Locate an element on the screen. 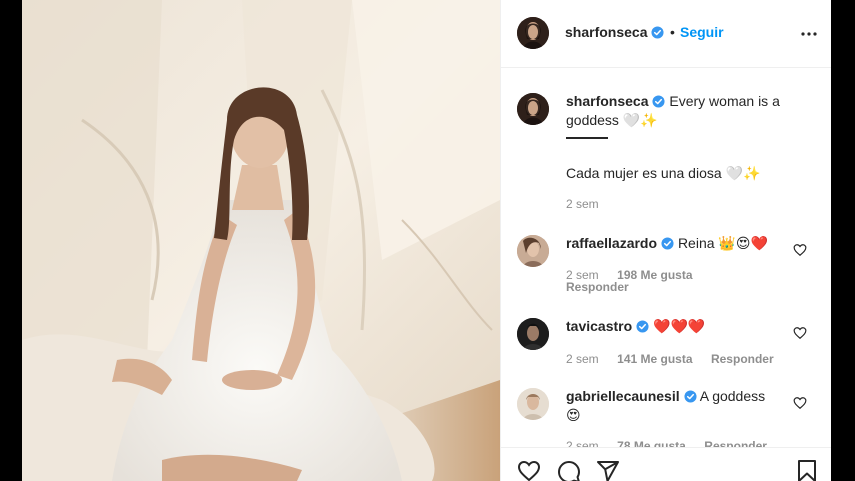 This screenshot has height=481, width=855. paper-plane-icon is located at coordinates (608, 470).